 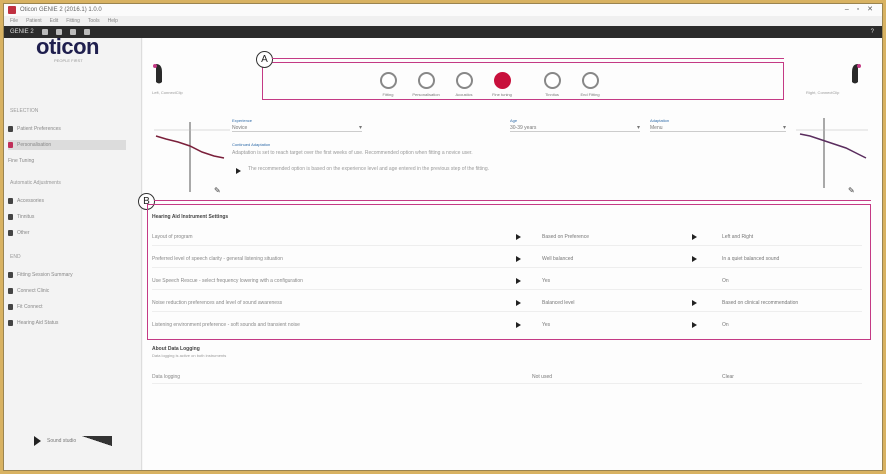 I want to click on age-select: 30-39 years ▾, so click(x=575, y=128).